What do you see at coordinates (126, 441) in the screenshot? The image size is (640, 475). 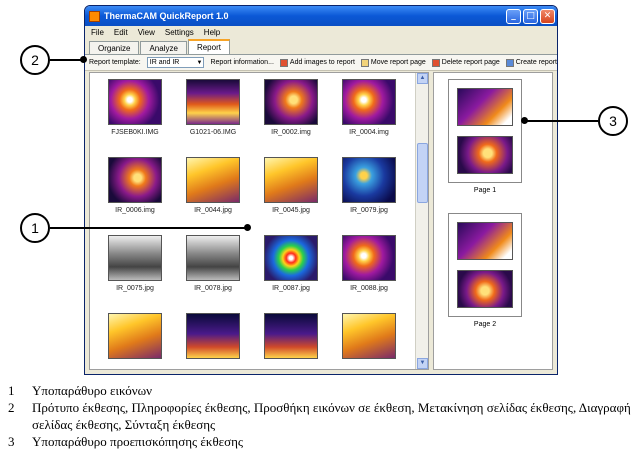 I see `legend-item-3: 3 Υποπαράθυρο προεπισκόπησης έκθεσης` at bounding box center [126, 441].